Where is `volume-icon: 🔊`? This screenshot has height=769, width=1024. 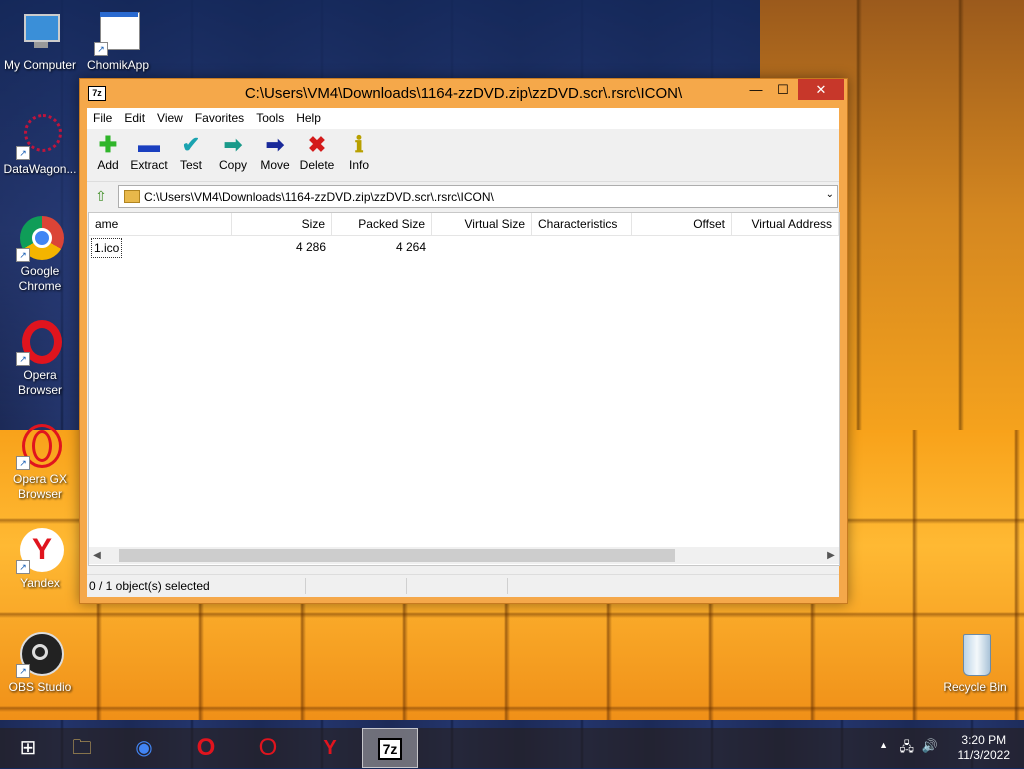
volume-icon: 🔊 is located at coordinates (930, 746).